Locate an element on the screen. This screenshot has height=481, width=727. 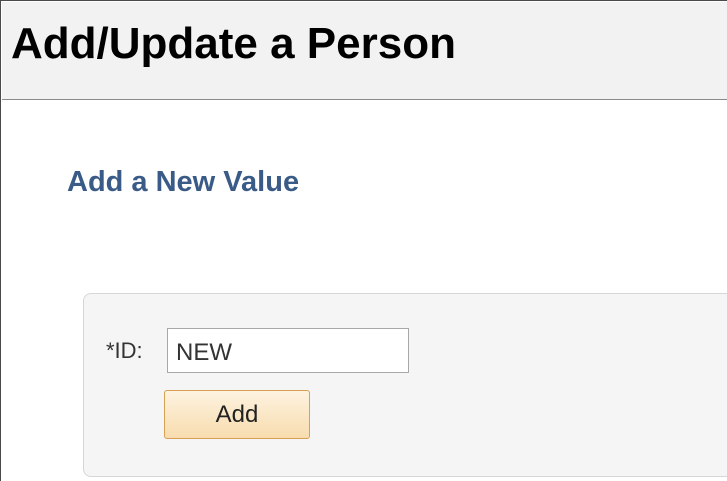
id-input is located at coordinates (288, 350).